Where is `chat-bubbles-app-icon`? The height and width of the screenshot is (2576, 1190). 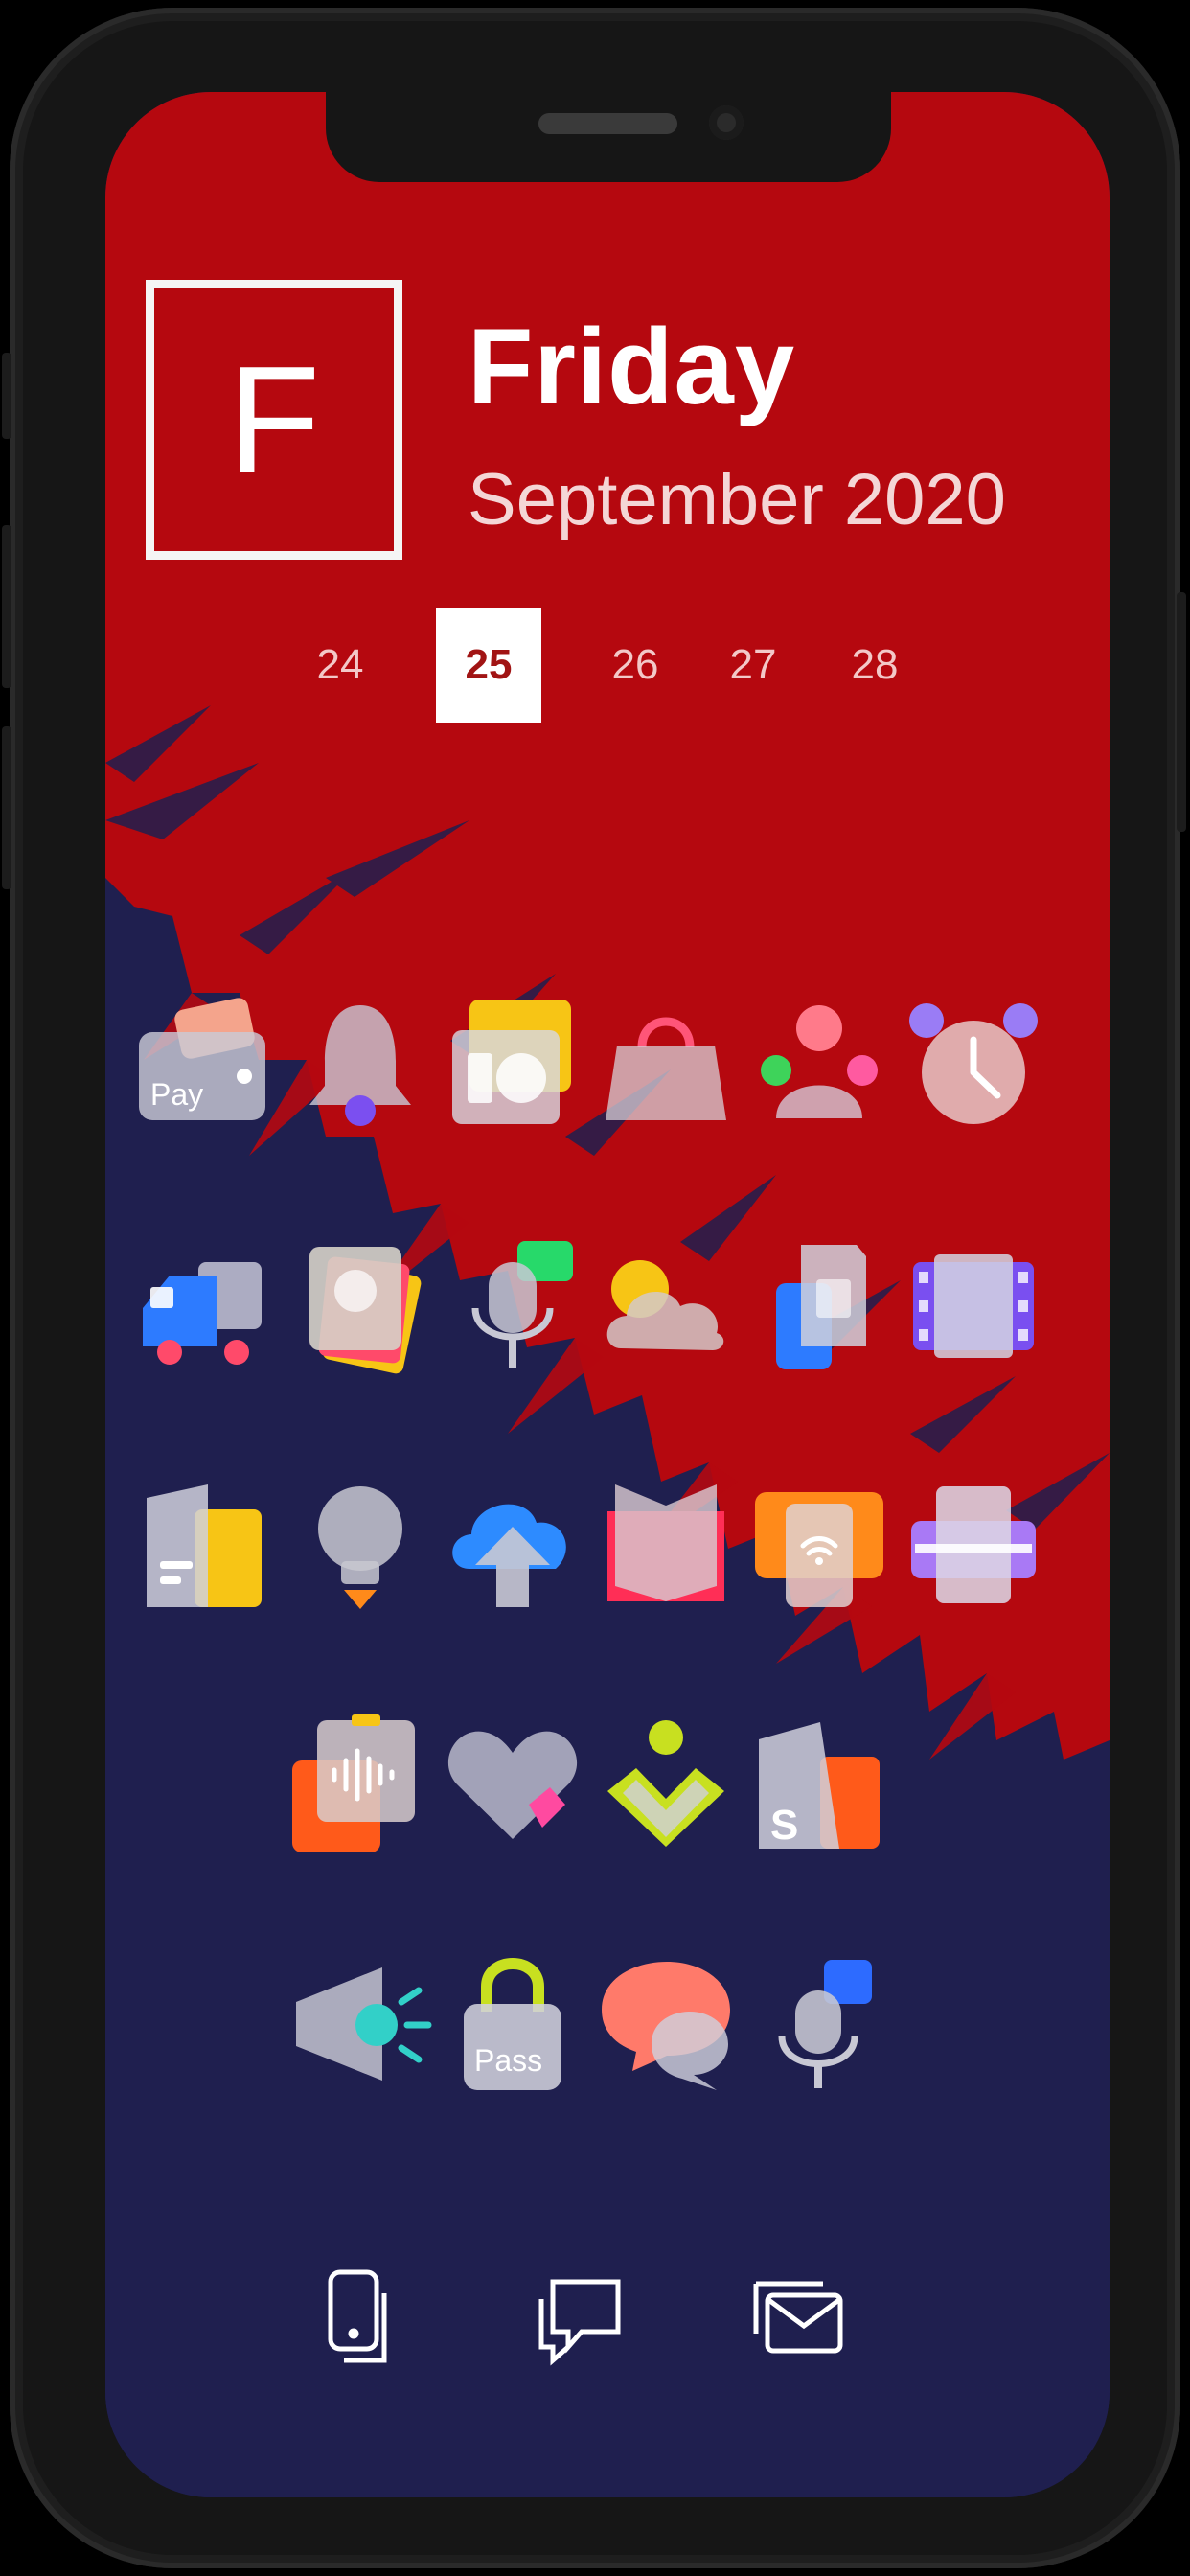
chat-bubbles-app-icon is located at coordinates (666, 2024).